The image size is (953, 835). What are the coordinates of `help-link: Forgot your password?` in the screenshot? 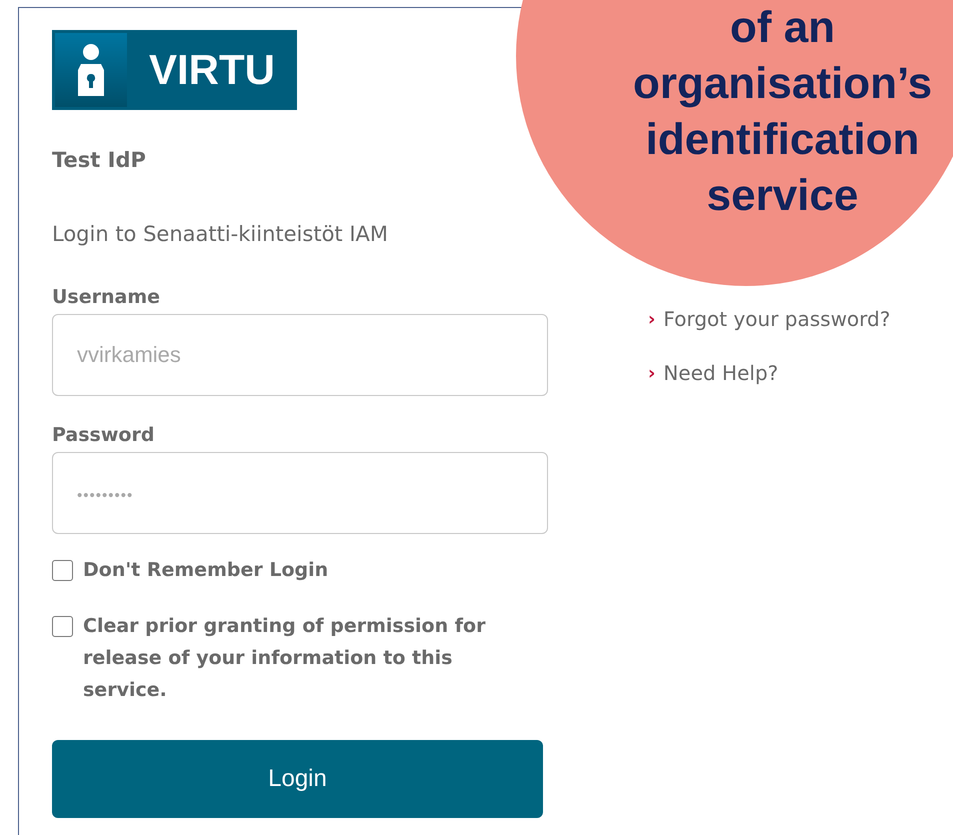 It's located at (776, 319).